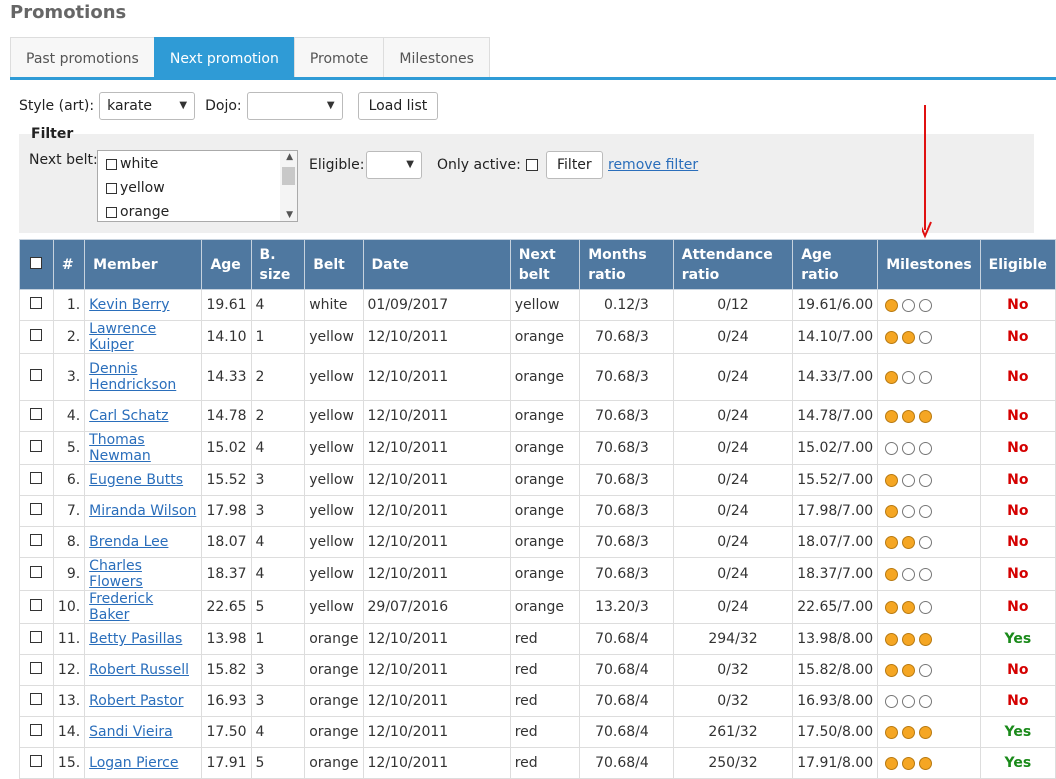 Image resolution: width=1056 pixels, height=779 pixels. Describe the element at coordinates (574, 165) in the screenshot. I see `filter-button: Filter` at that location.